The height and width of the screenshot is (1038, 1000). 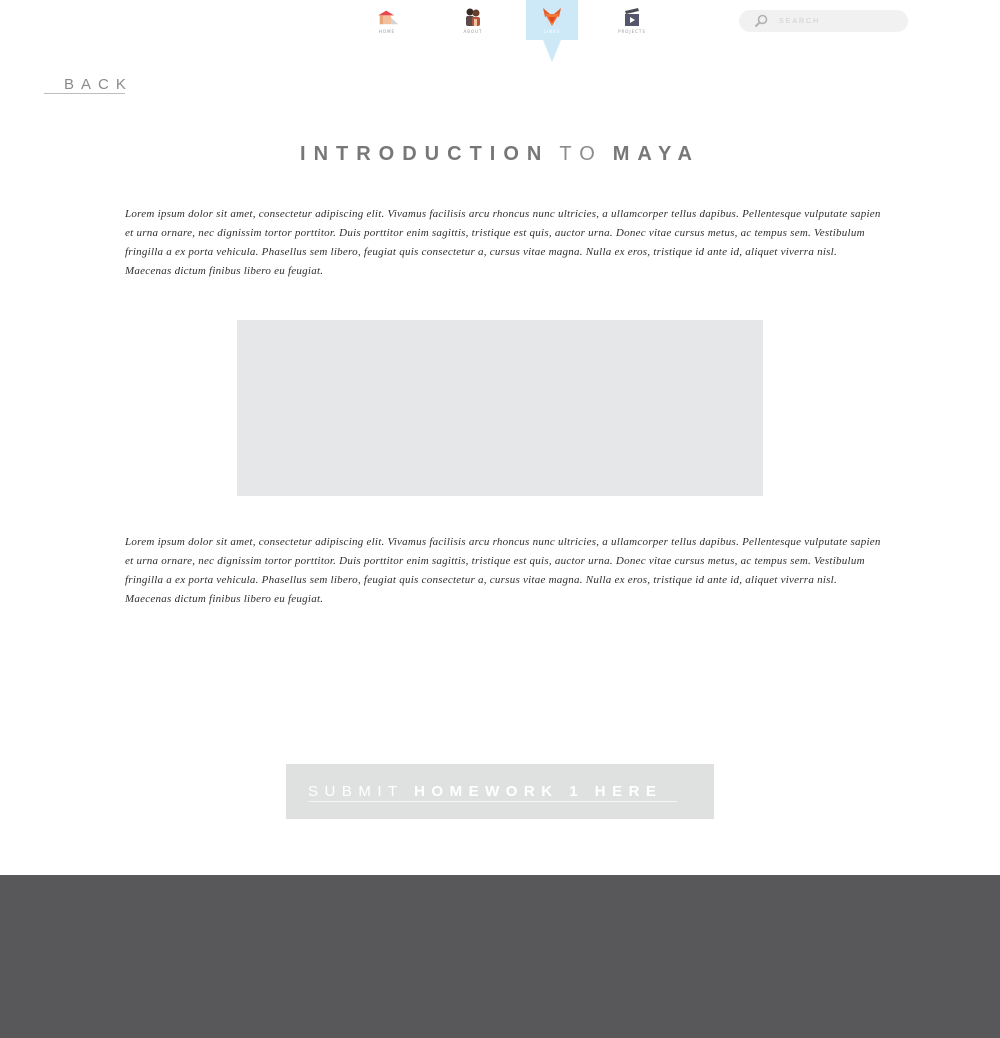 I want to click on people-icon, so click(x=473, y=17).